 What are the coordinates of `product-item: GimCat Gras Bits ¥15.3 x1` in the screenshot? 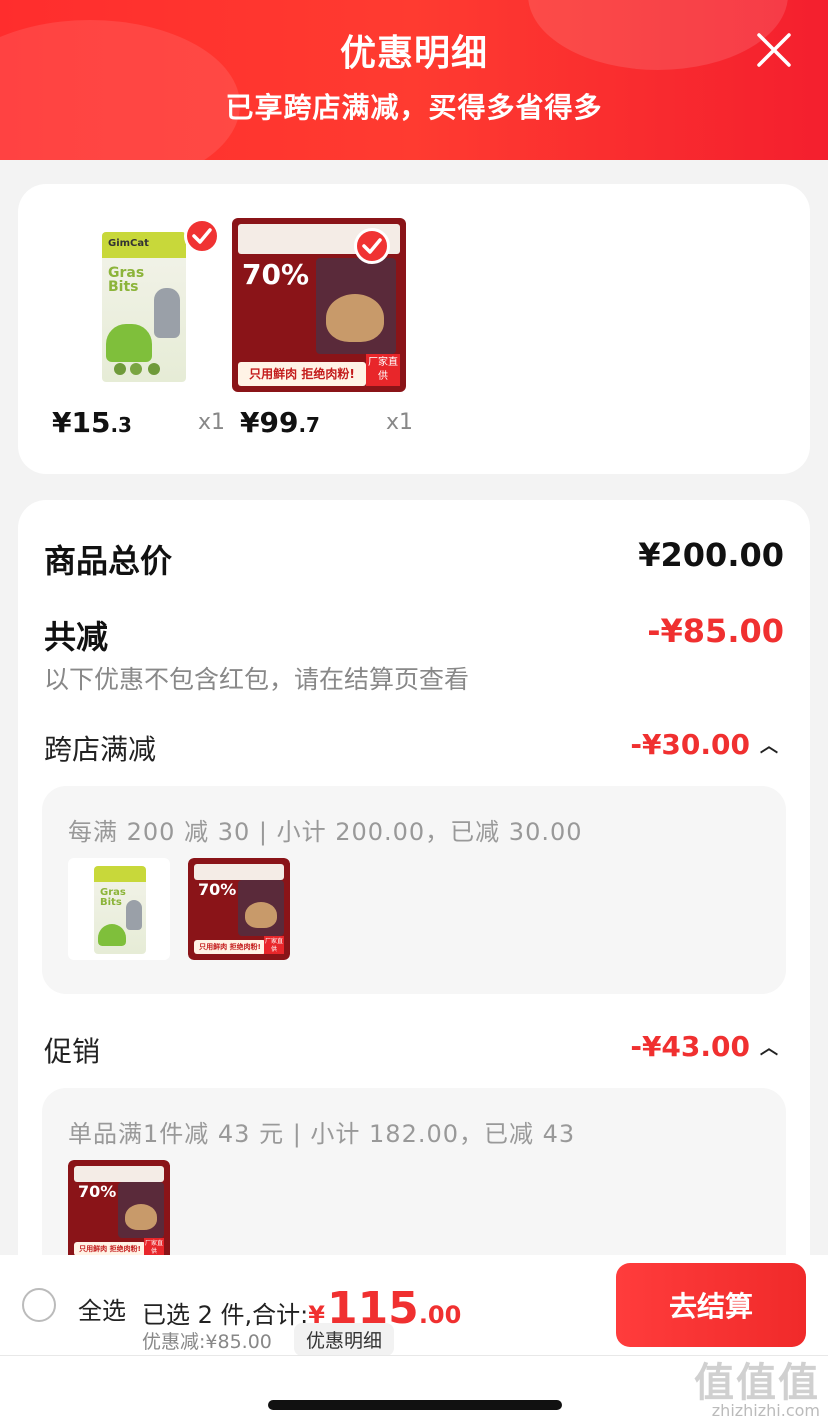 It's located at (139, 326).